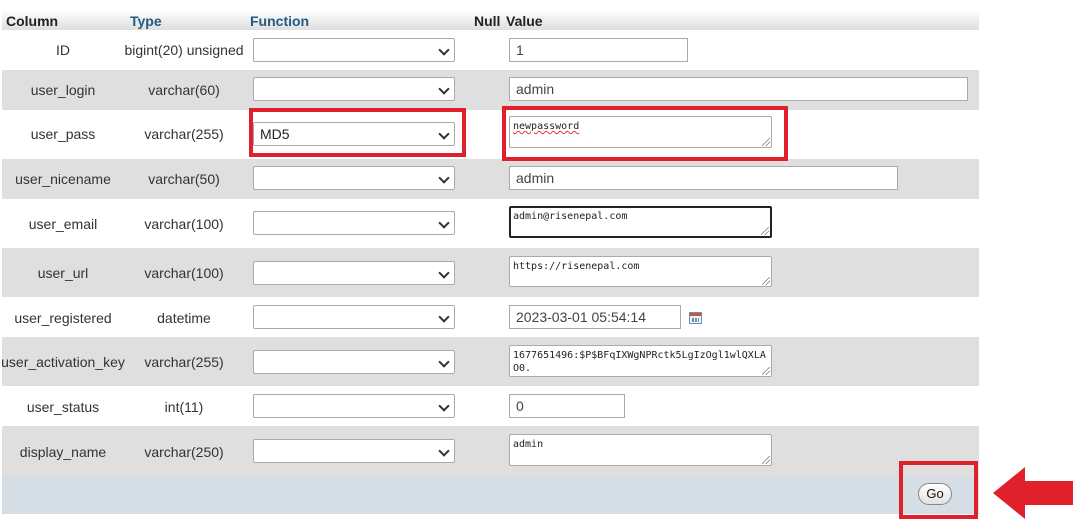 This screenshot has height=521, width=1090. I want to click on function-select-user-login, so click(354, 89).